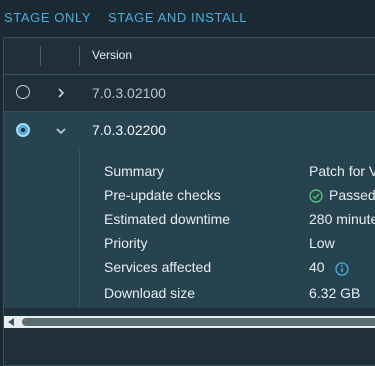 Image resolution: width=375 pixels, height=366 pixels. I want to click on stage-and-install-button: STAGE AND INSTALL, so click(177, 17).